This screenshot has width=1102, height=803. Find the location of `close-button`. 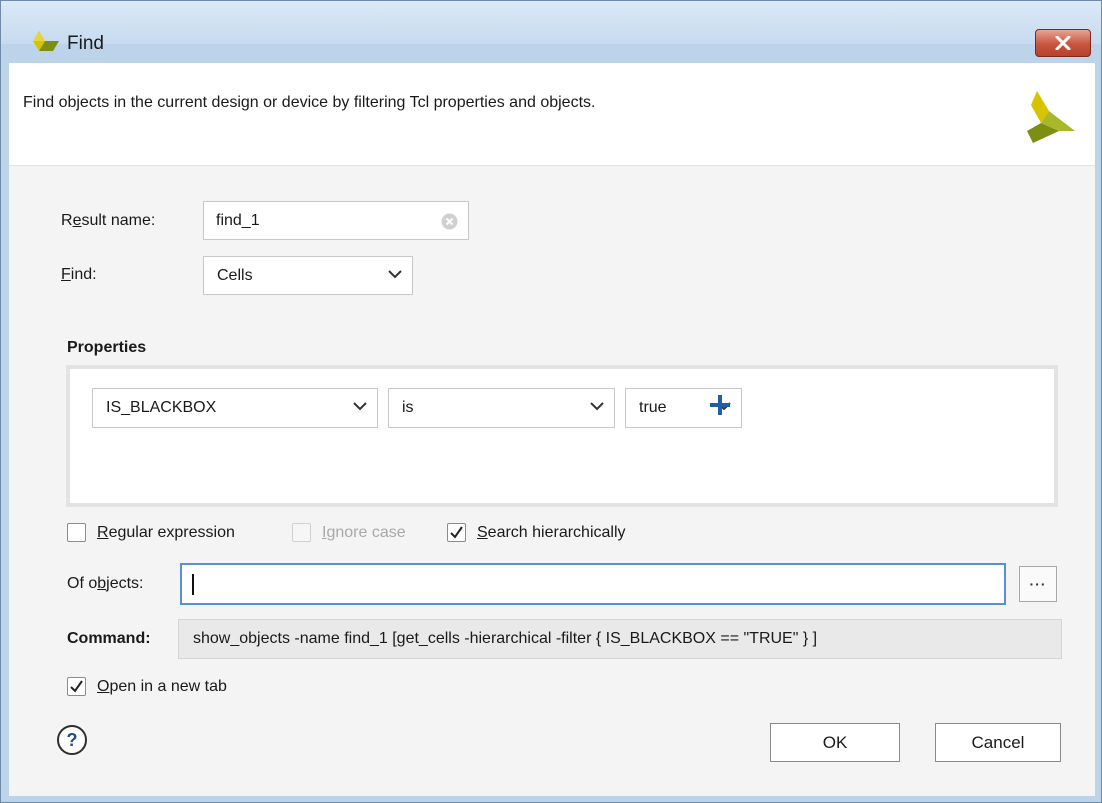

close-button is located at coordinates (1063, 43).